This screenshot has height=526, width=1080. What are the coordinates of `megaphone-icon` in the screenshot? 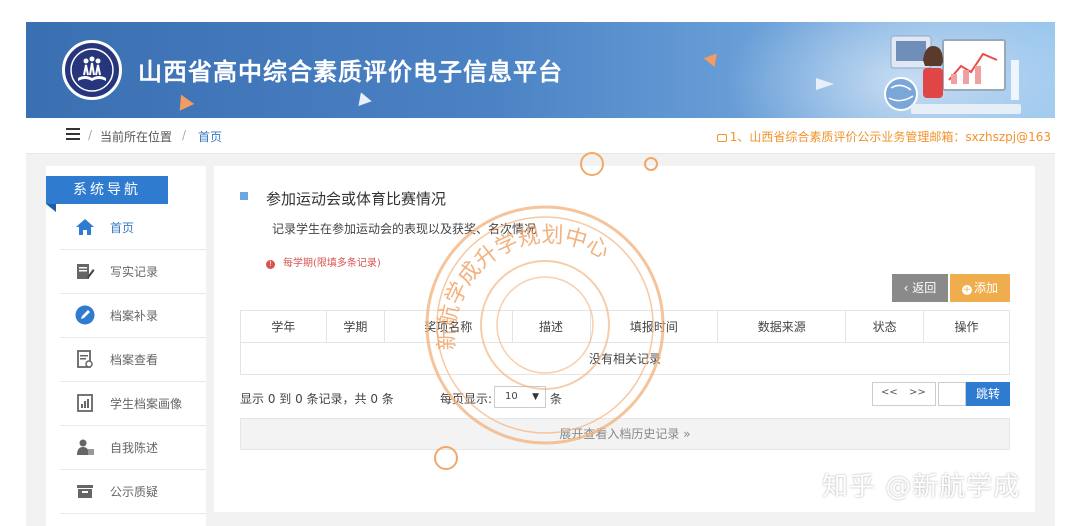 It's located at (721, 138).